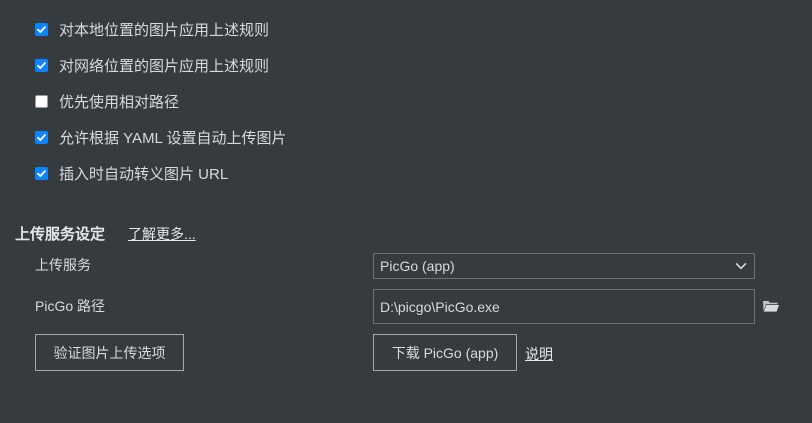  Describe the element at coordinates (60, 234) in the screenshot. I see `upload-section-title: 上传服务设定` at that location.